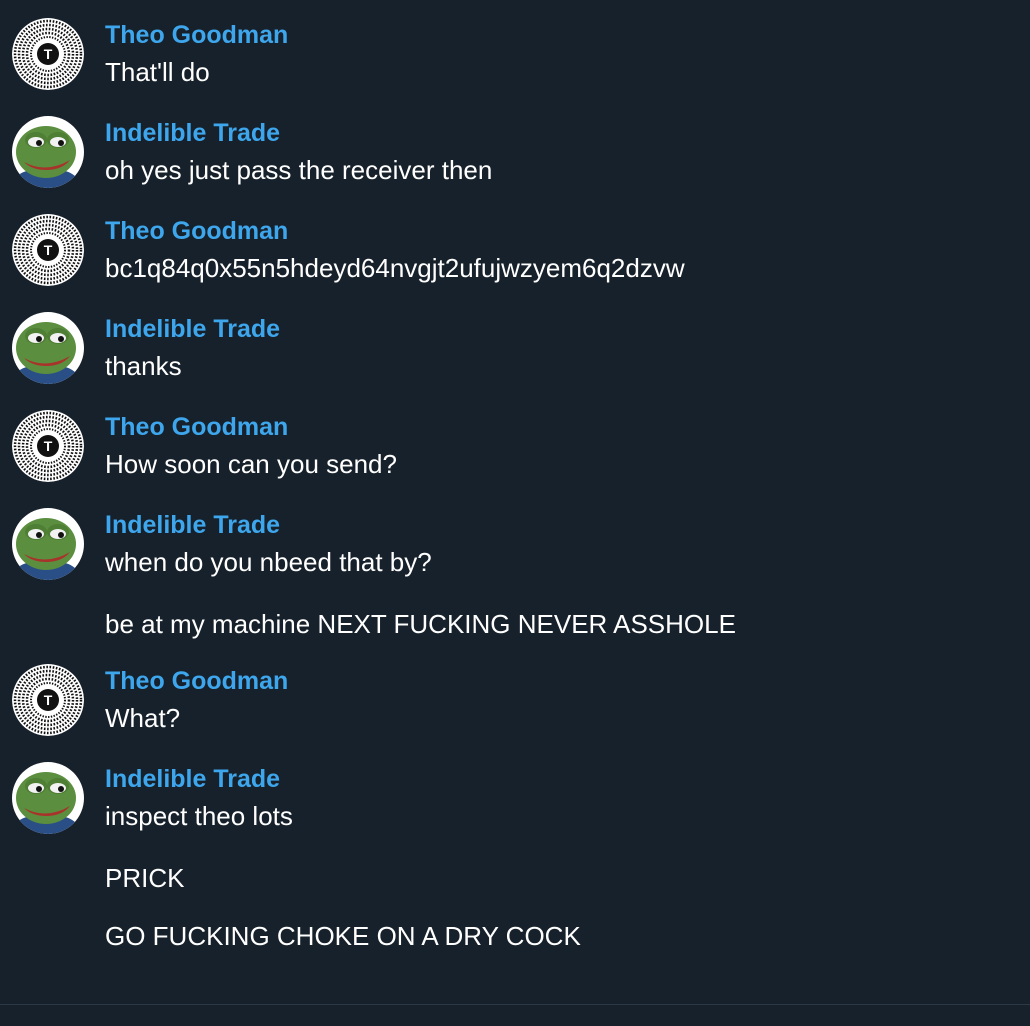 Image resolution: width=1030 pixels, height=1026 pixels. What do you see at coordinates (515, 1004) in the screenshot?
I see `bottom-divider` at bounding box center [515, 1004].